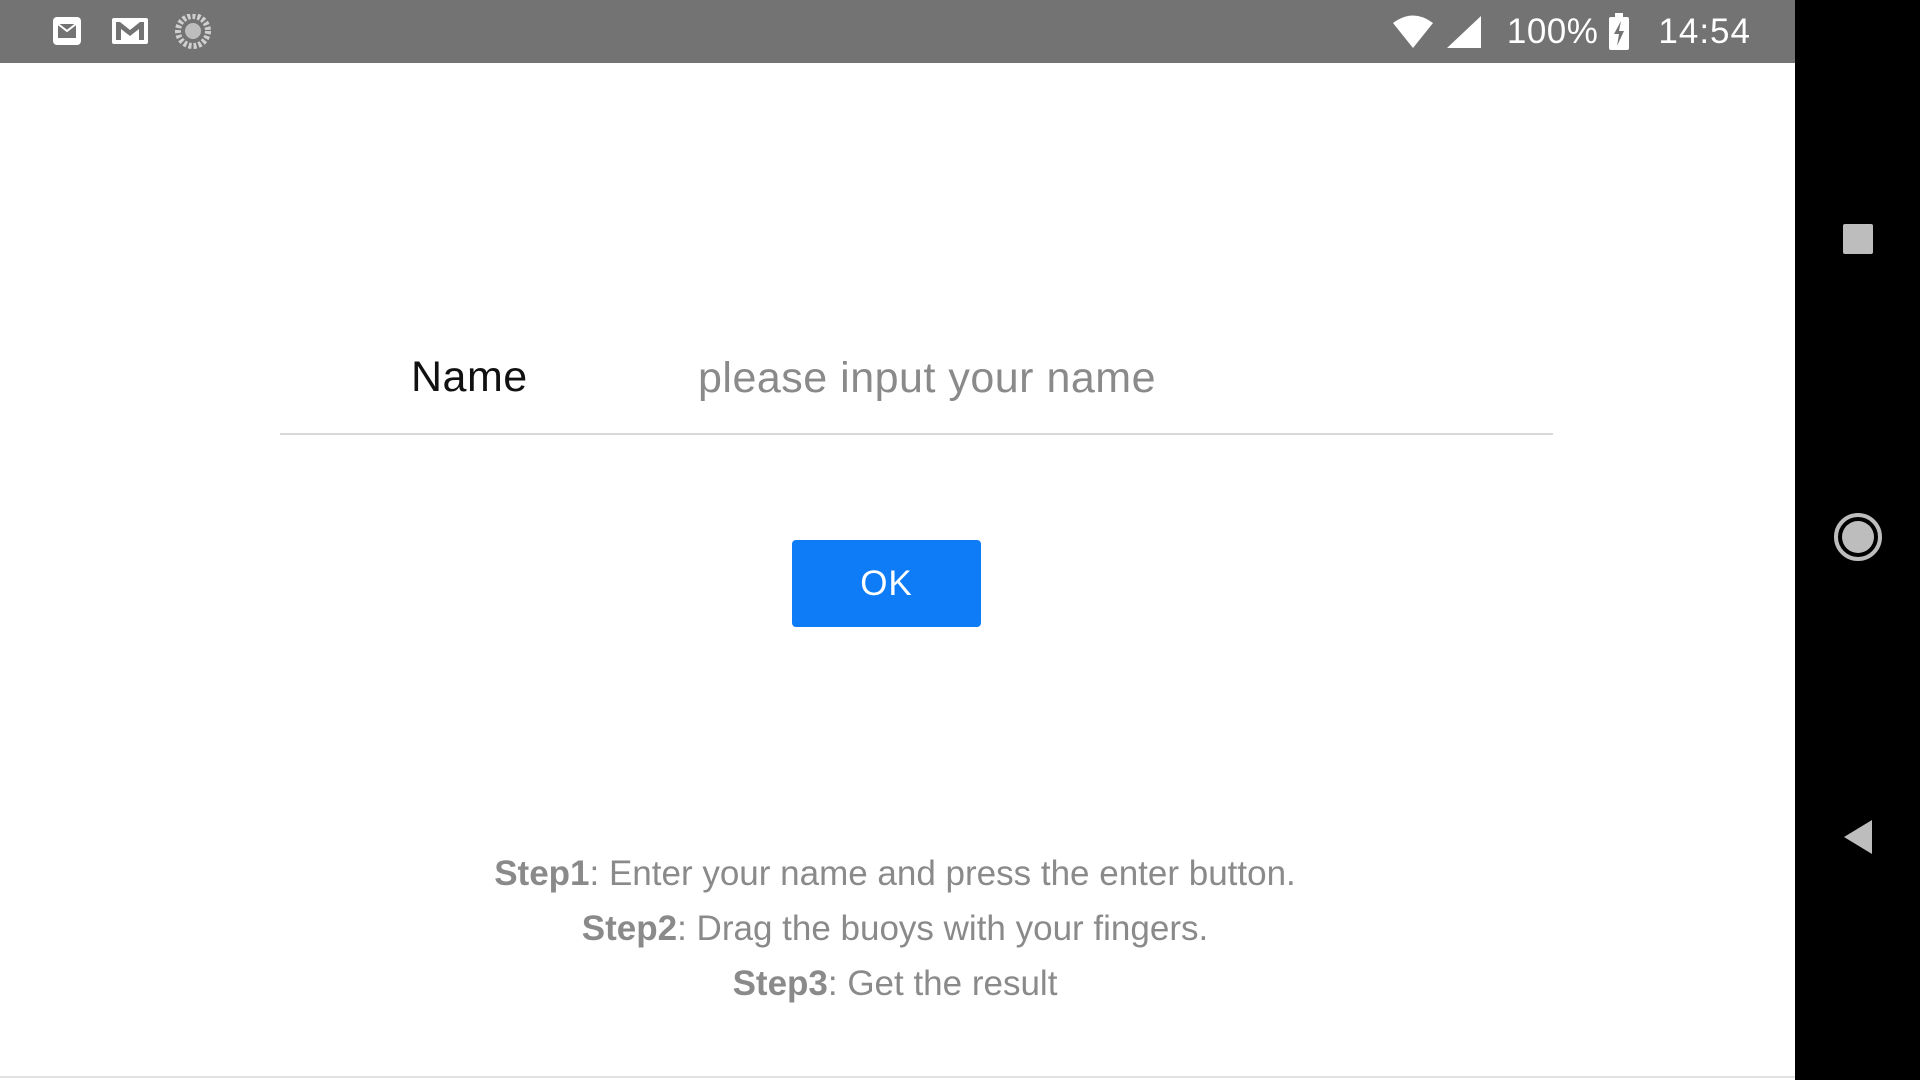  Describe the element at coordinates (67, 33) in the screenshot. I see `email-icon` at that location.